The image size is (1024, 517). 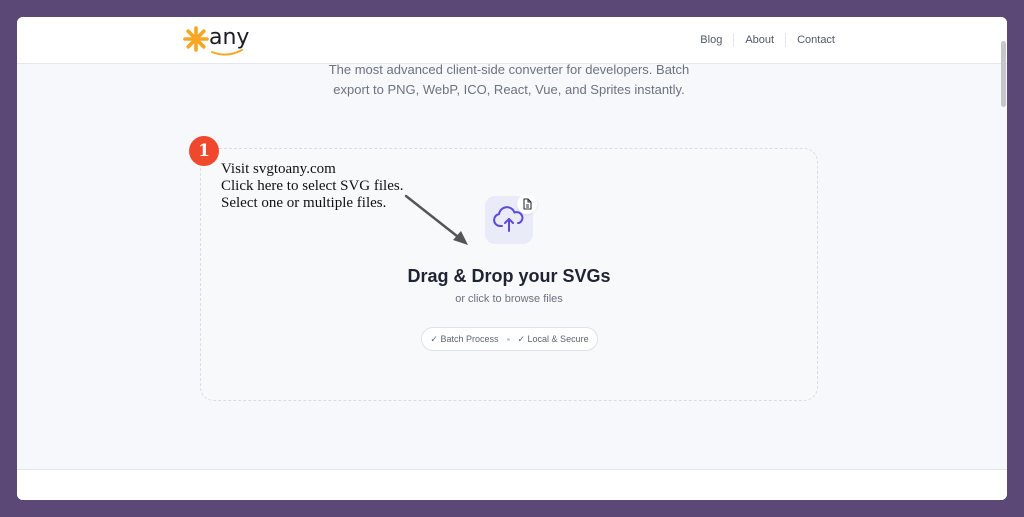 What do you see at coordinates (816, 40) in the screenshot?
I see `nav-contact: Contact` at bounding box center [816, 40].